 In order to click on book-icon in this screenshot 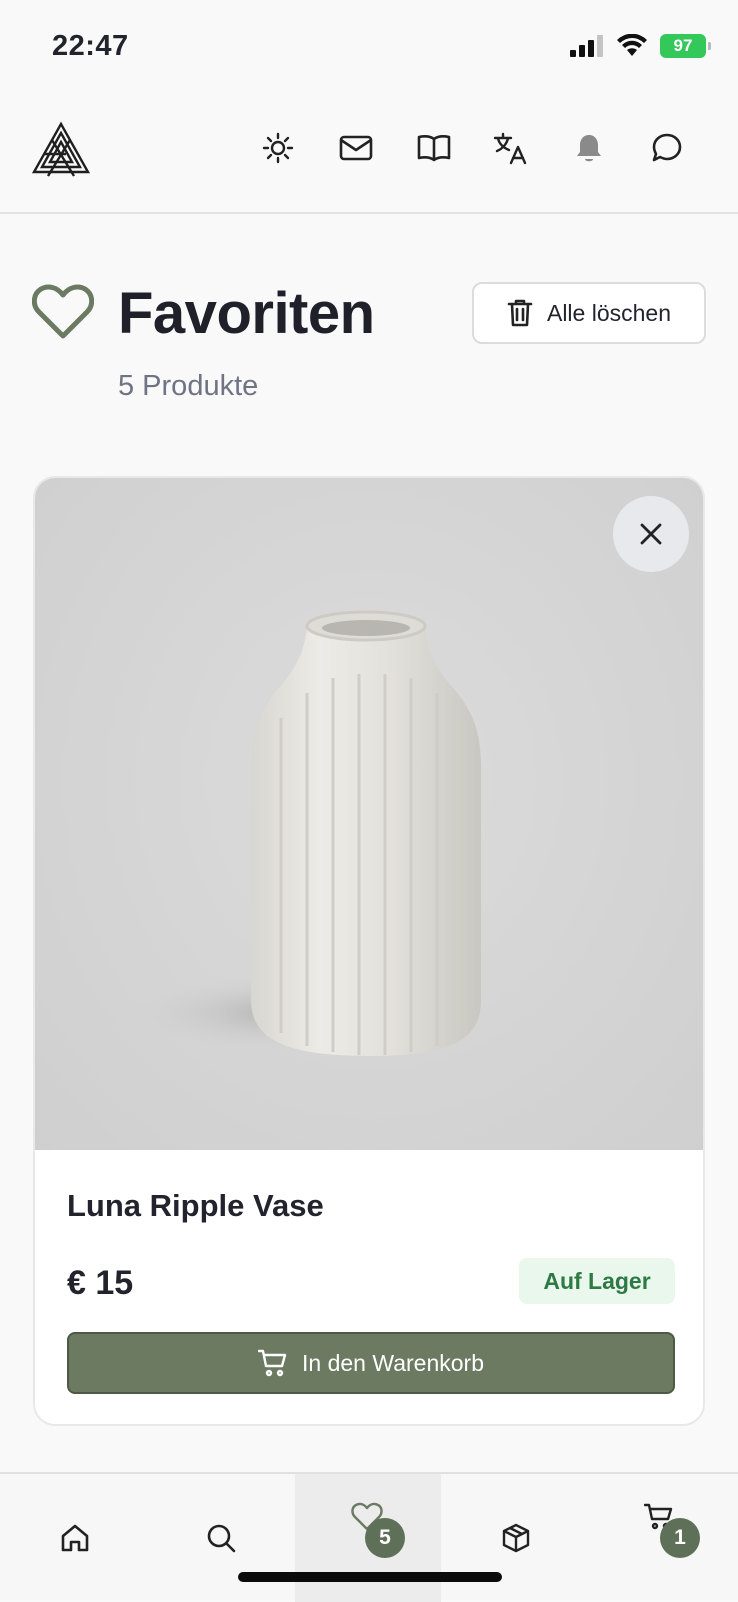, I will do `click(434, 148)`.